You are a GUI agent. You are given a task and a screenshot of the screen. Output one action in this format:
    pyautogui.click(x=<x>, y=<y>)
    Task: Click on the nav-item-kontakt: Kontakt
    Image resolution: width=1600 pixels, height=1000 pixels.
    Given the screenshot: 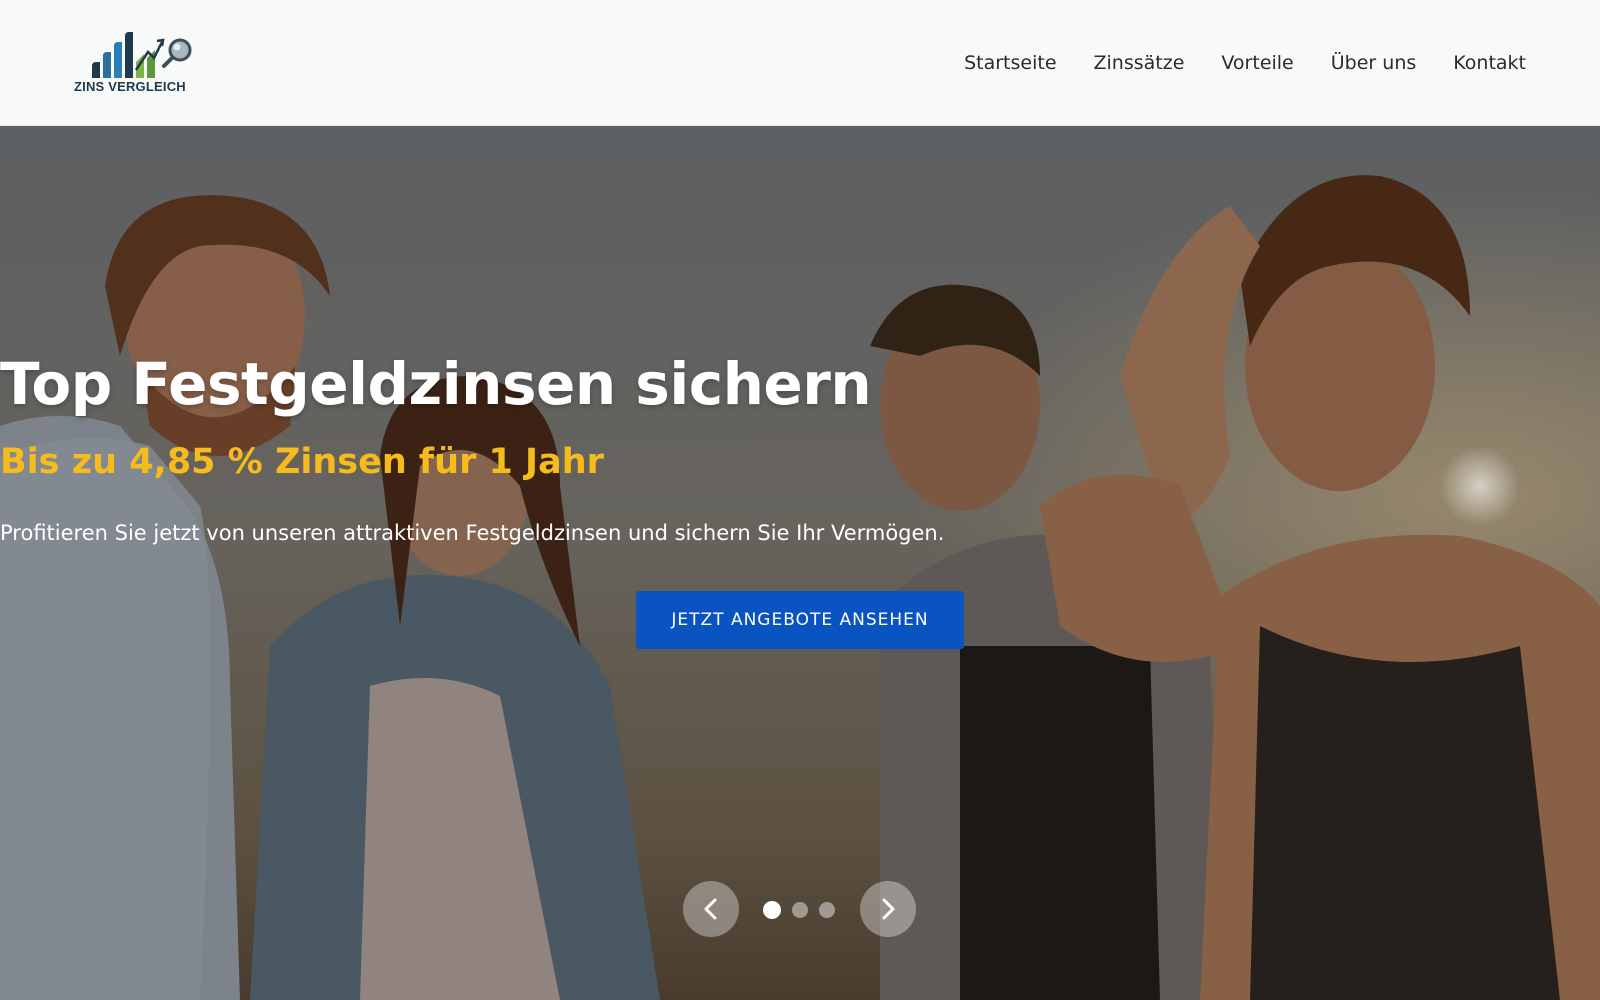 What is the action you would take?
    pyautogui.click(x=1489, y=63)
    